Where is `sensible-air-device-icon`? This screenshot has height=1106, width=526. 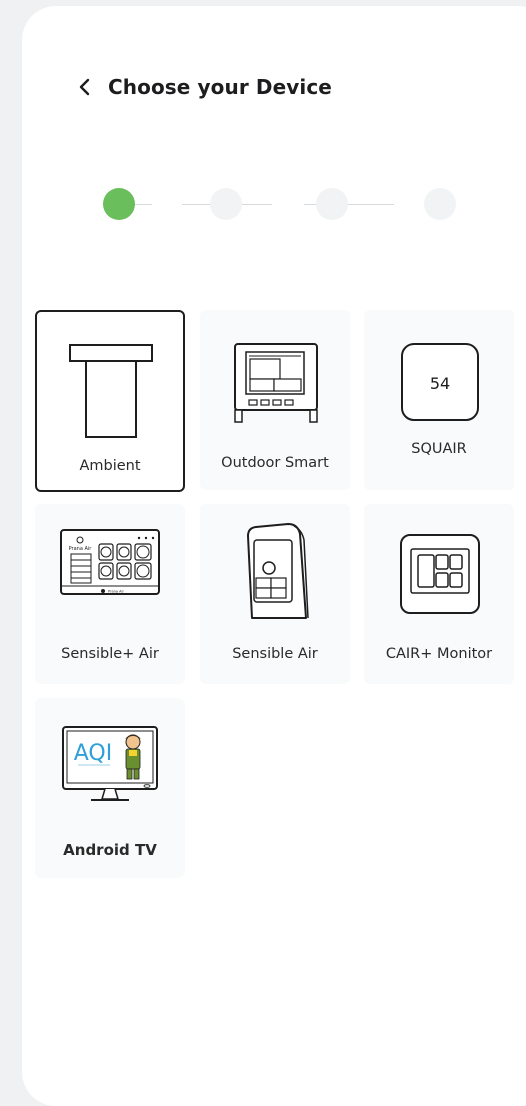
sensible-air-device-icon is located at coordinates (278, 571).